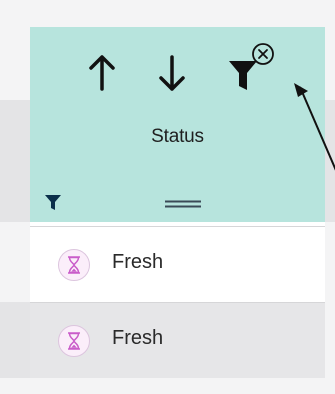 The image size is (335, 394). I want to click on arrow-up-icon, so click(102, 73).